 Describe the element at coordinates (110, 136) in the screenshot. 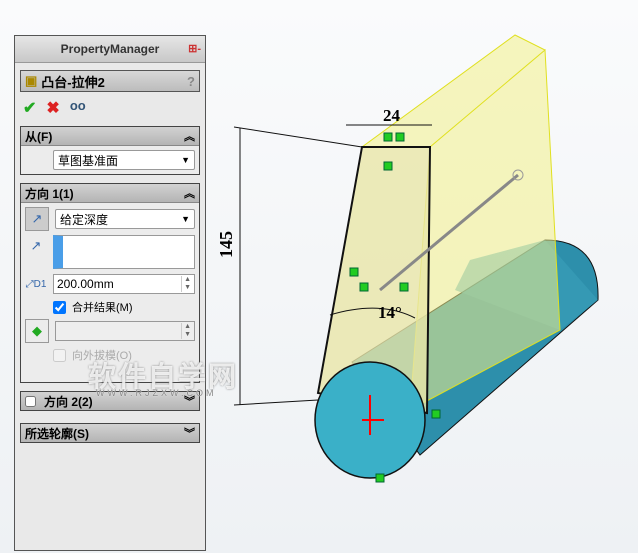

I see `from-header: 从(F) ︽` at that location.